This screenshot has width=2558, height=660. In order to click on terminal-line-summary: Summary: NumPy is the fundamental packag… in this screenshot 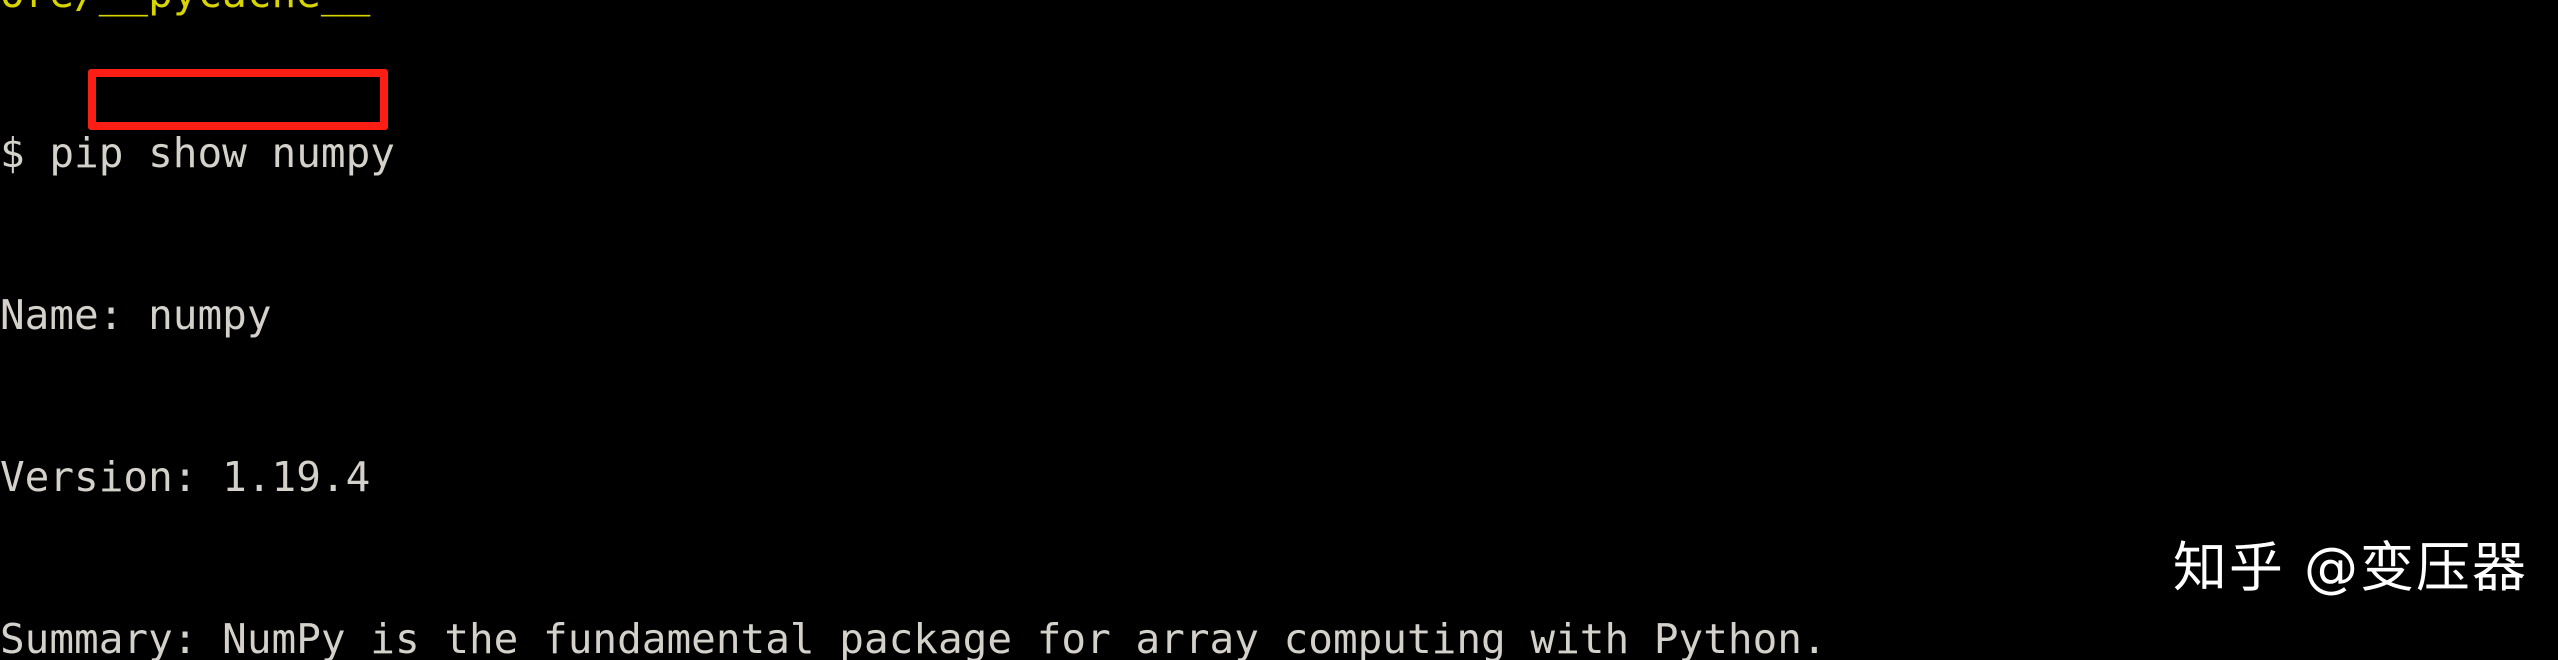, I will do `click(913, 637)`.